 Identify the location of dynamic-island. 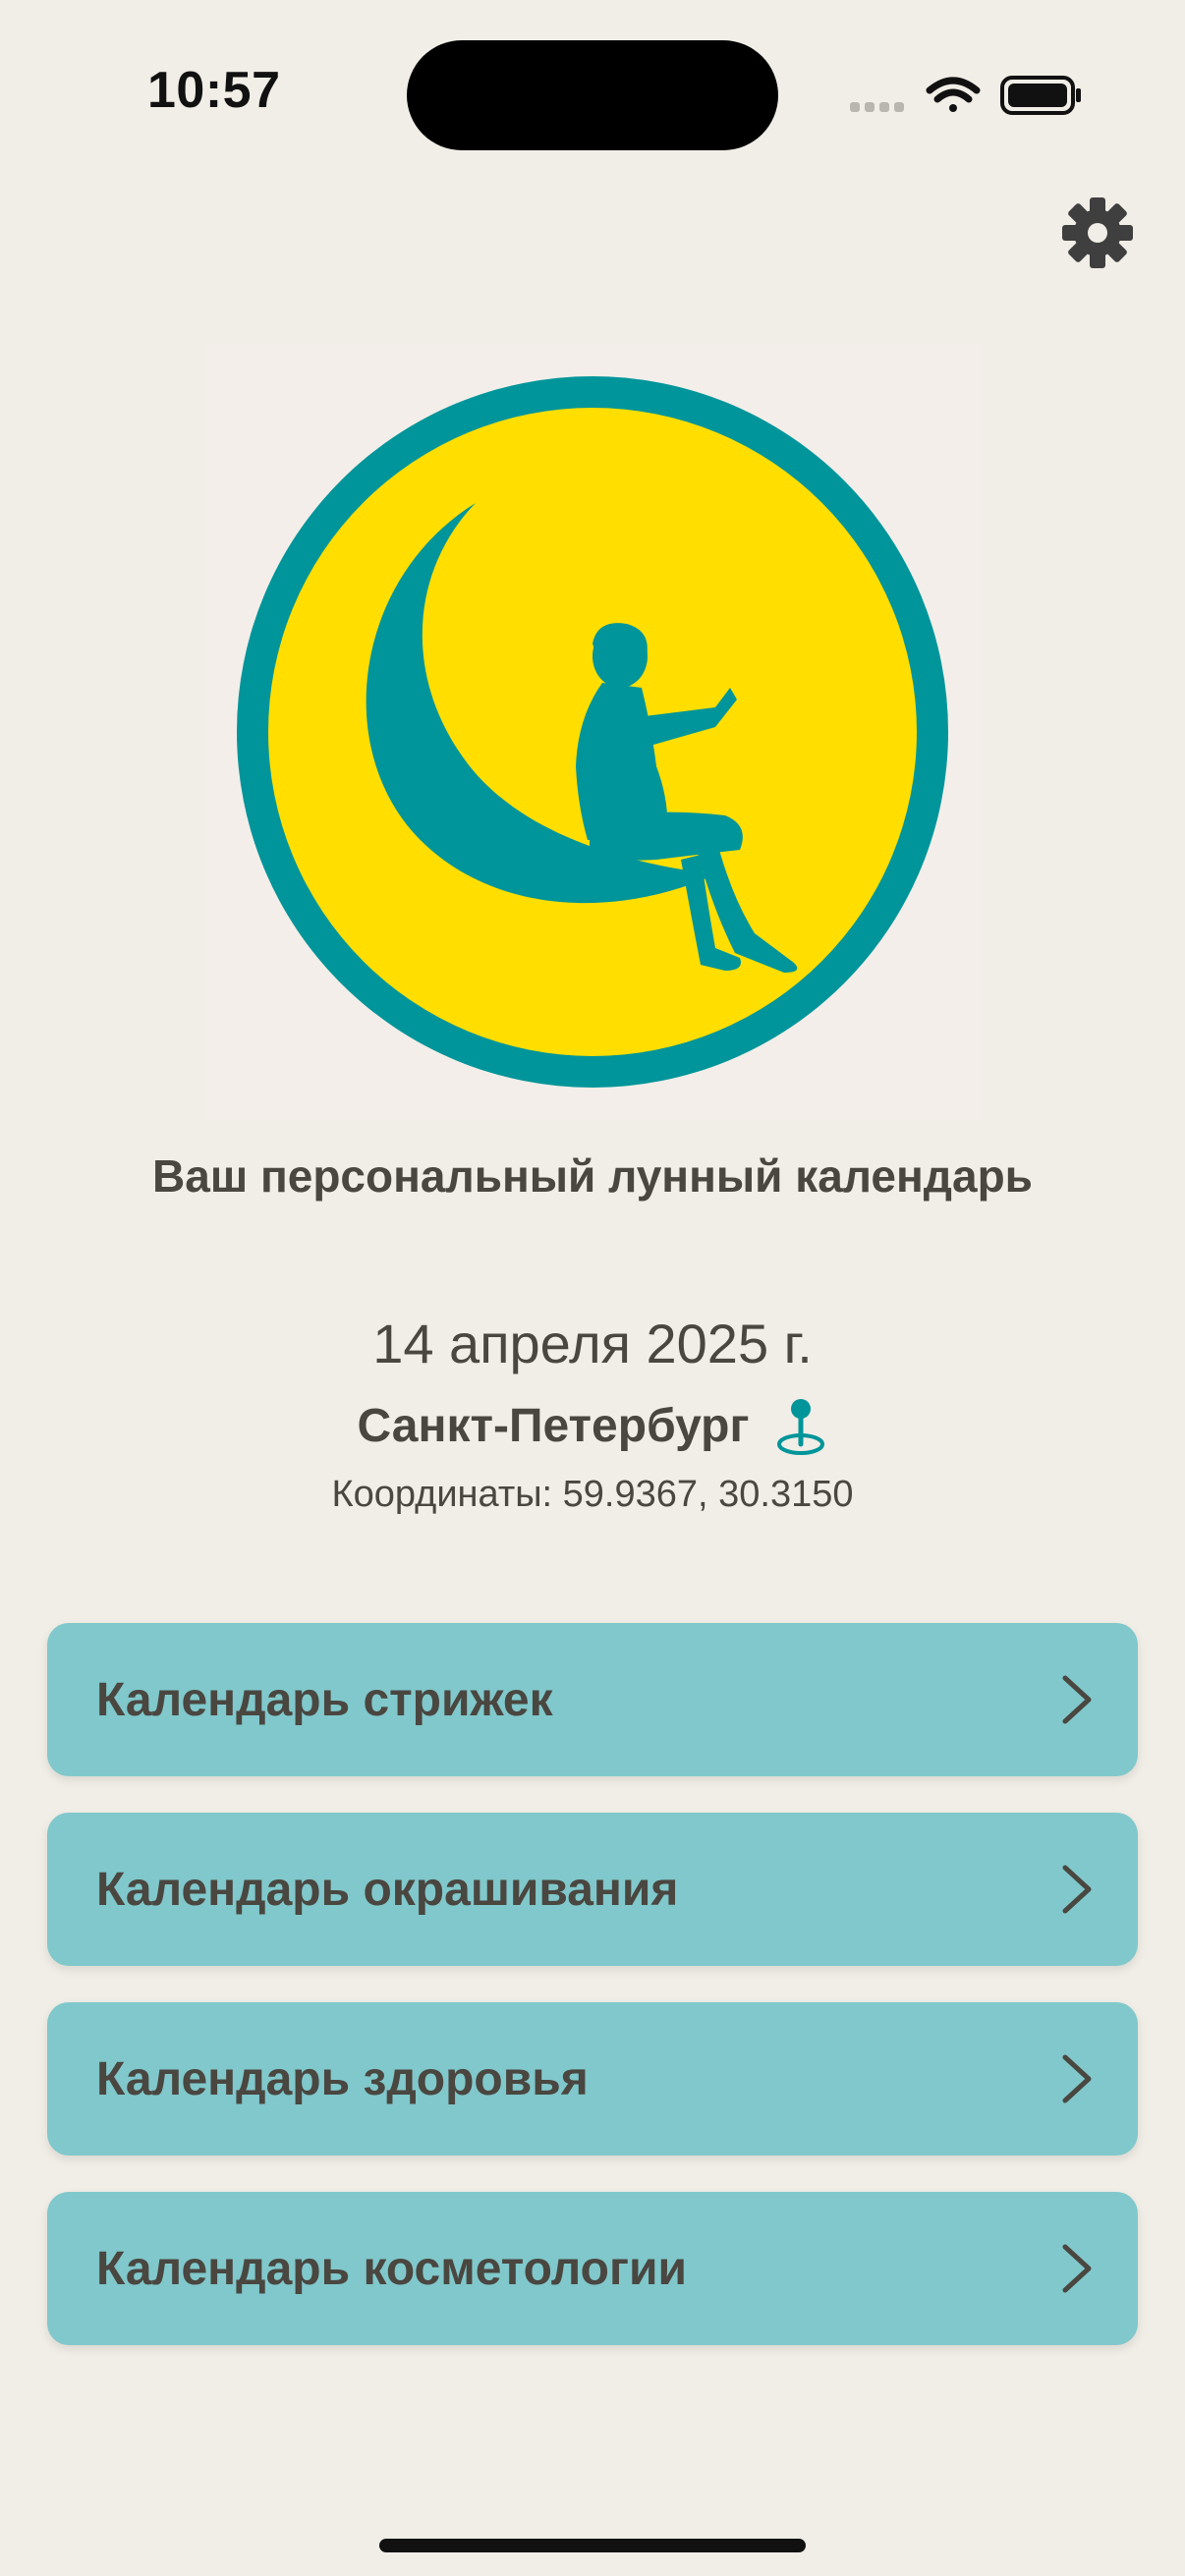
(592, 95).